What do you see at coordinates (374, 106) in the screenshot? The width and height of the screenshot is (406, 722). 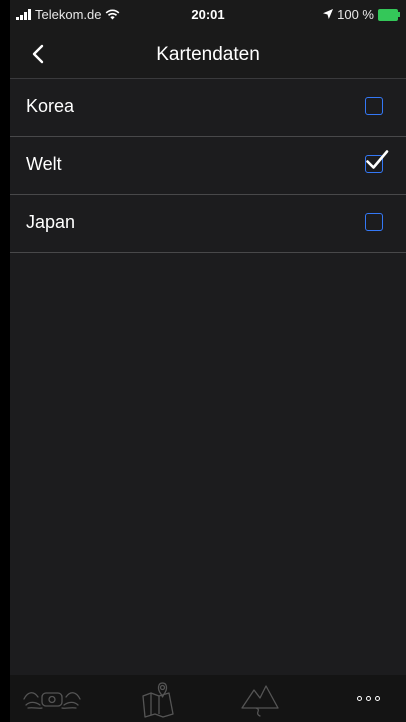 I see `checkbox-korea` at bounding box center [374, 106].